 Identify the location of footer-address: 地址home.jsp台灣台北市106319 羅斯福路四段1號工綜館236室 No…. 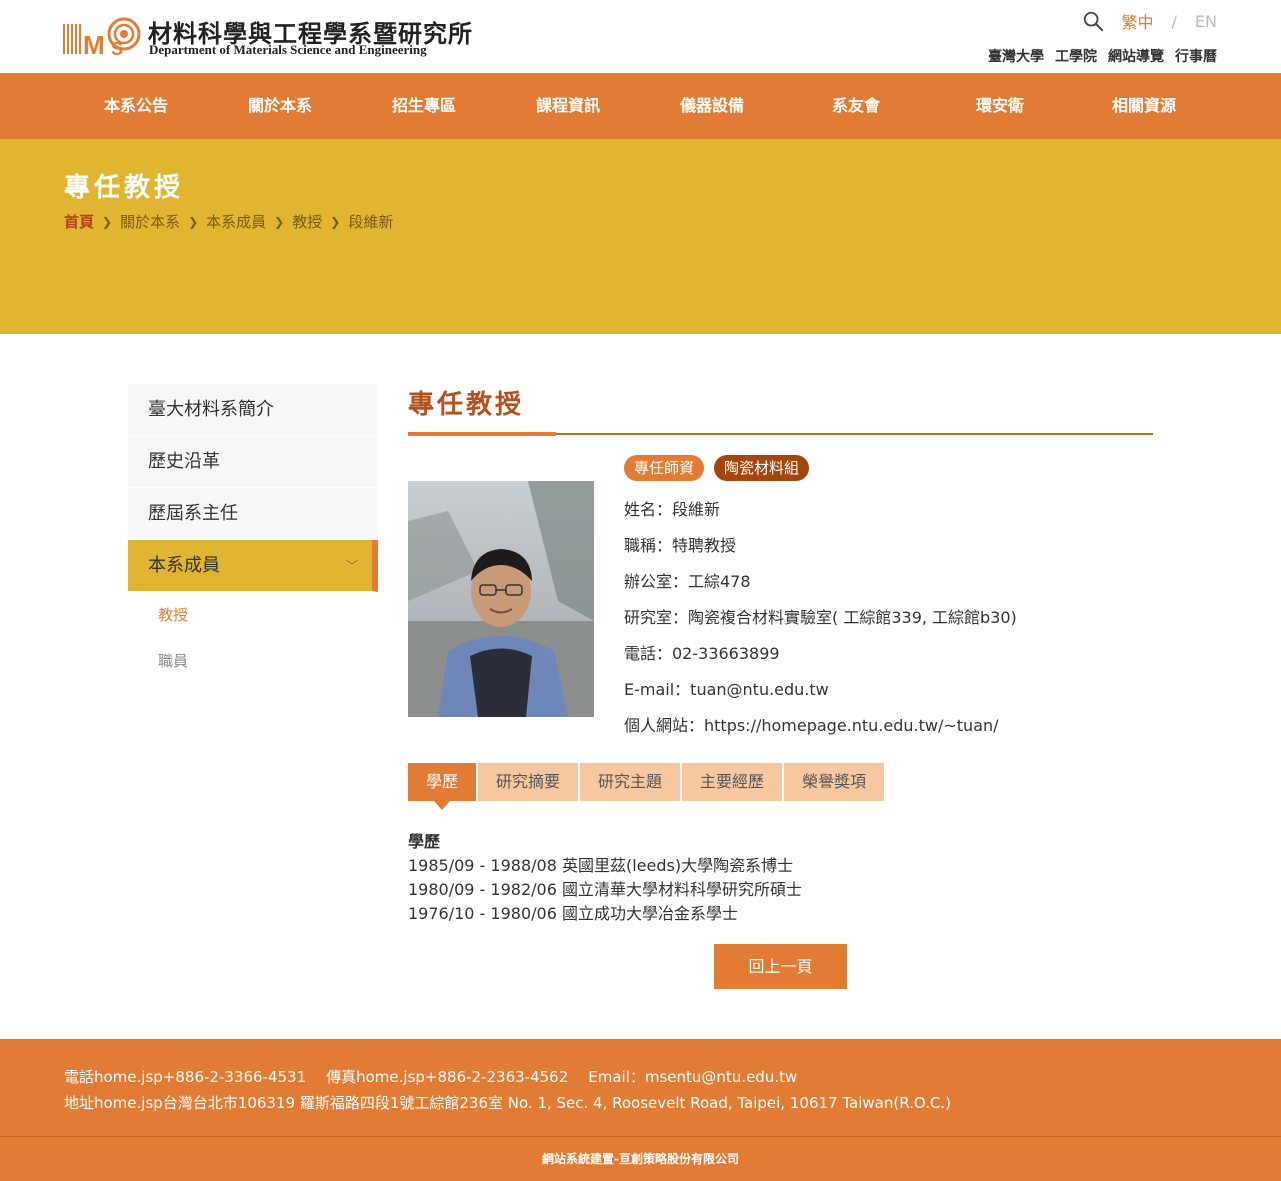
(507, 1103).